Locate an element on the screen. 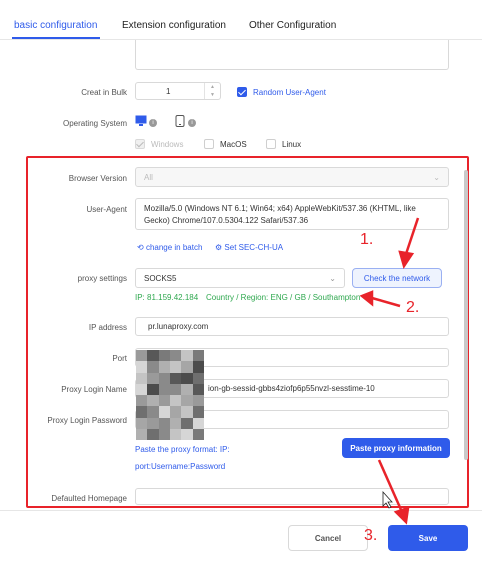  annotation-2: 2. is located at coordinates (413, 307).